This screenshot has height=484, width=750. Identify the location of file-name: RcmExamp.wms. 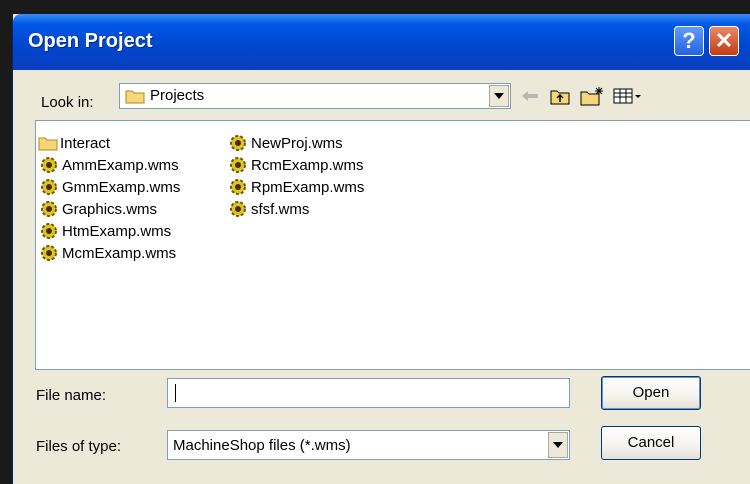
(307, 165).